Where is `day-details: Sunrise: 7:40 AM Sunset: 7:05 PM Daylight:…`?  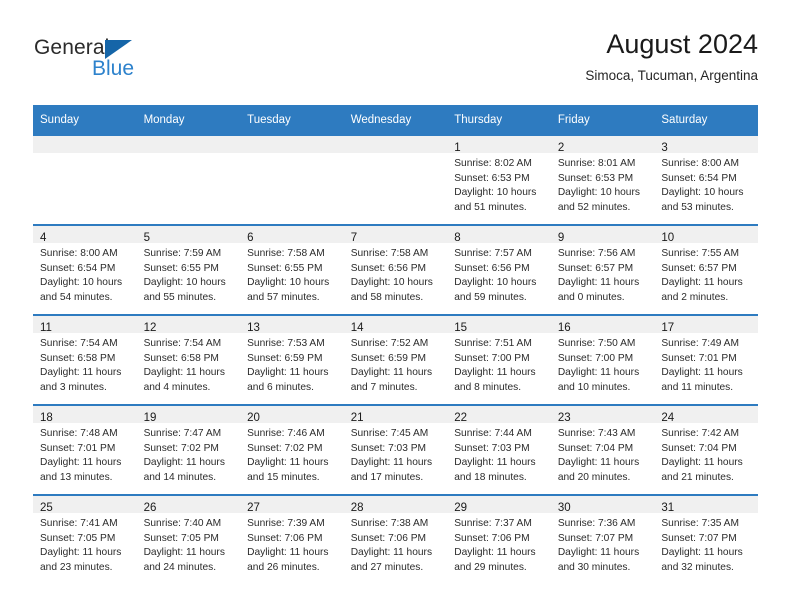
day-details: Sunrise: 7:40 AM Sunset: 7:05 PM Daylight:… is located at coordinates (189, 544).